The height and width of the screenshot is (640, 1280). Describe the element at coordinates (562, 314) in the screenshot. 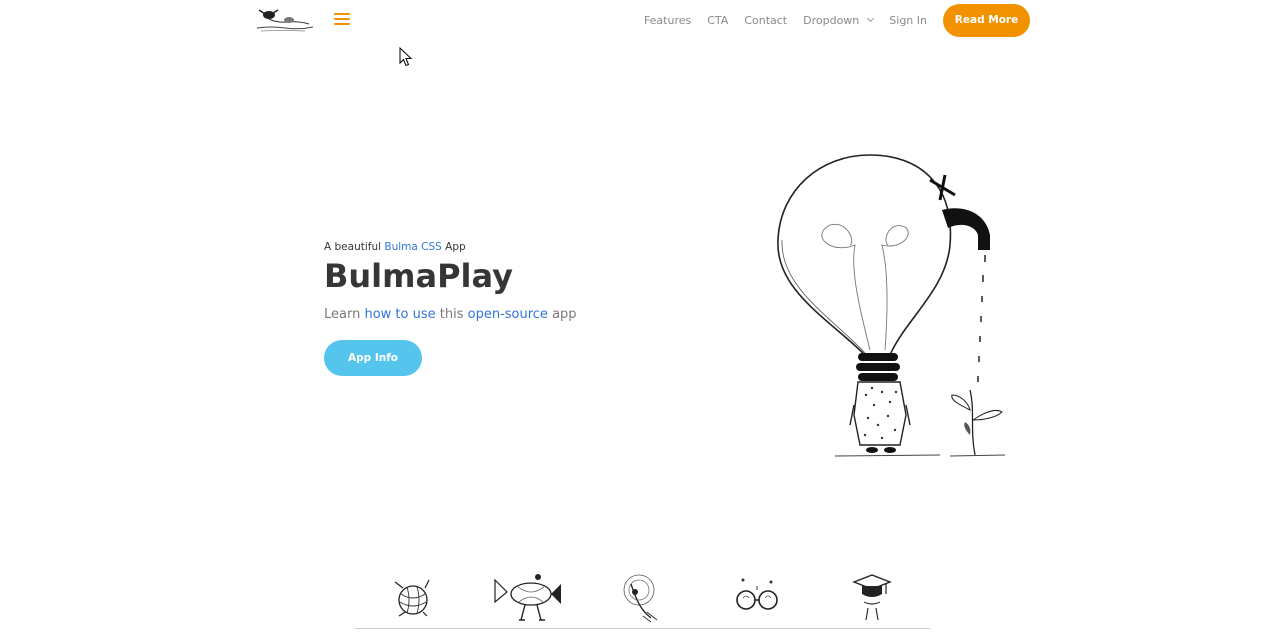

I see `desc-part-3: app` at that location.